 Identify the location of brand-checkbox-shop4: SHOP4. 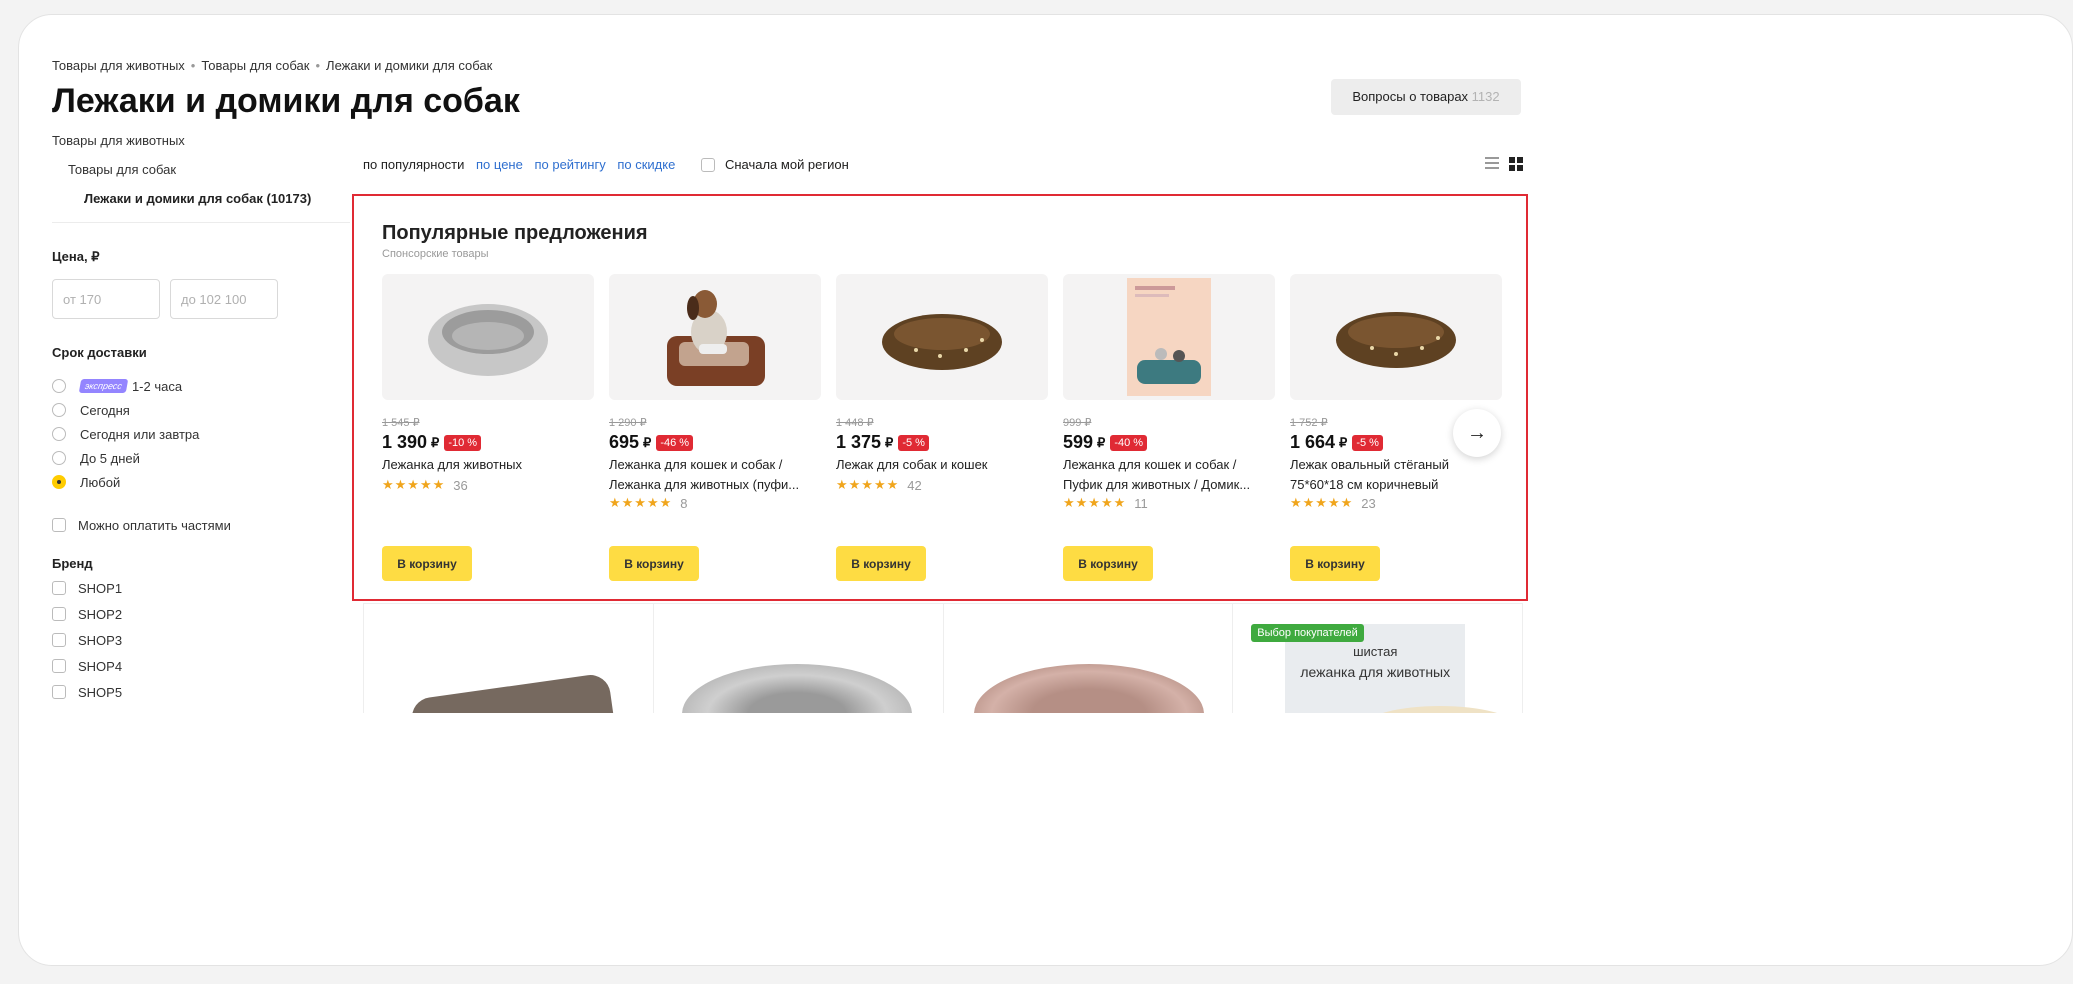
(197, 666).